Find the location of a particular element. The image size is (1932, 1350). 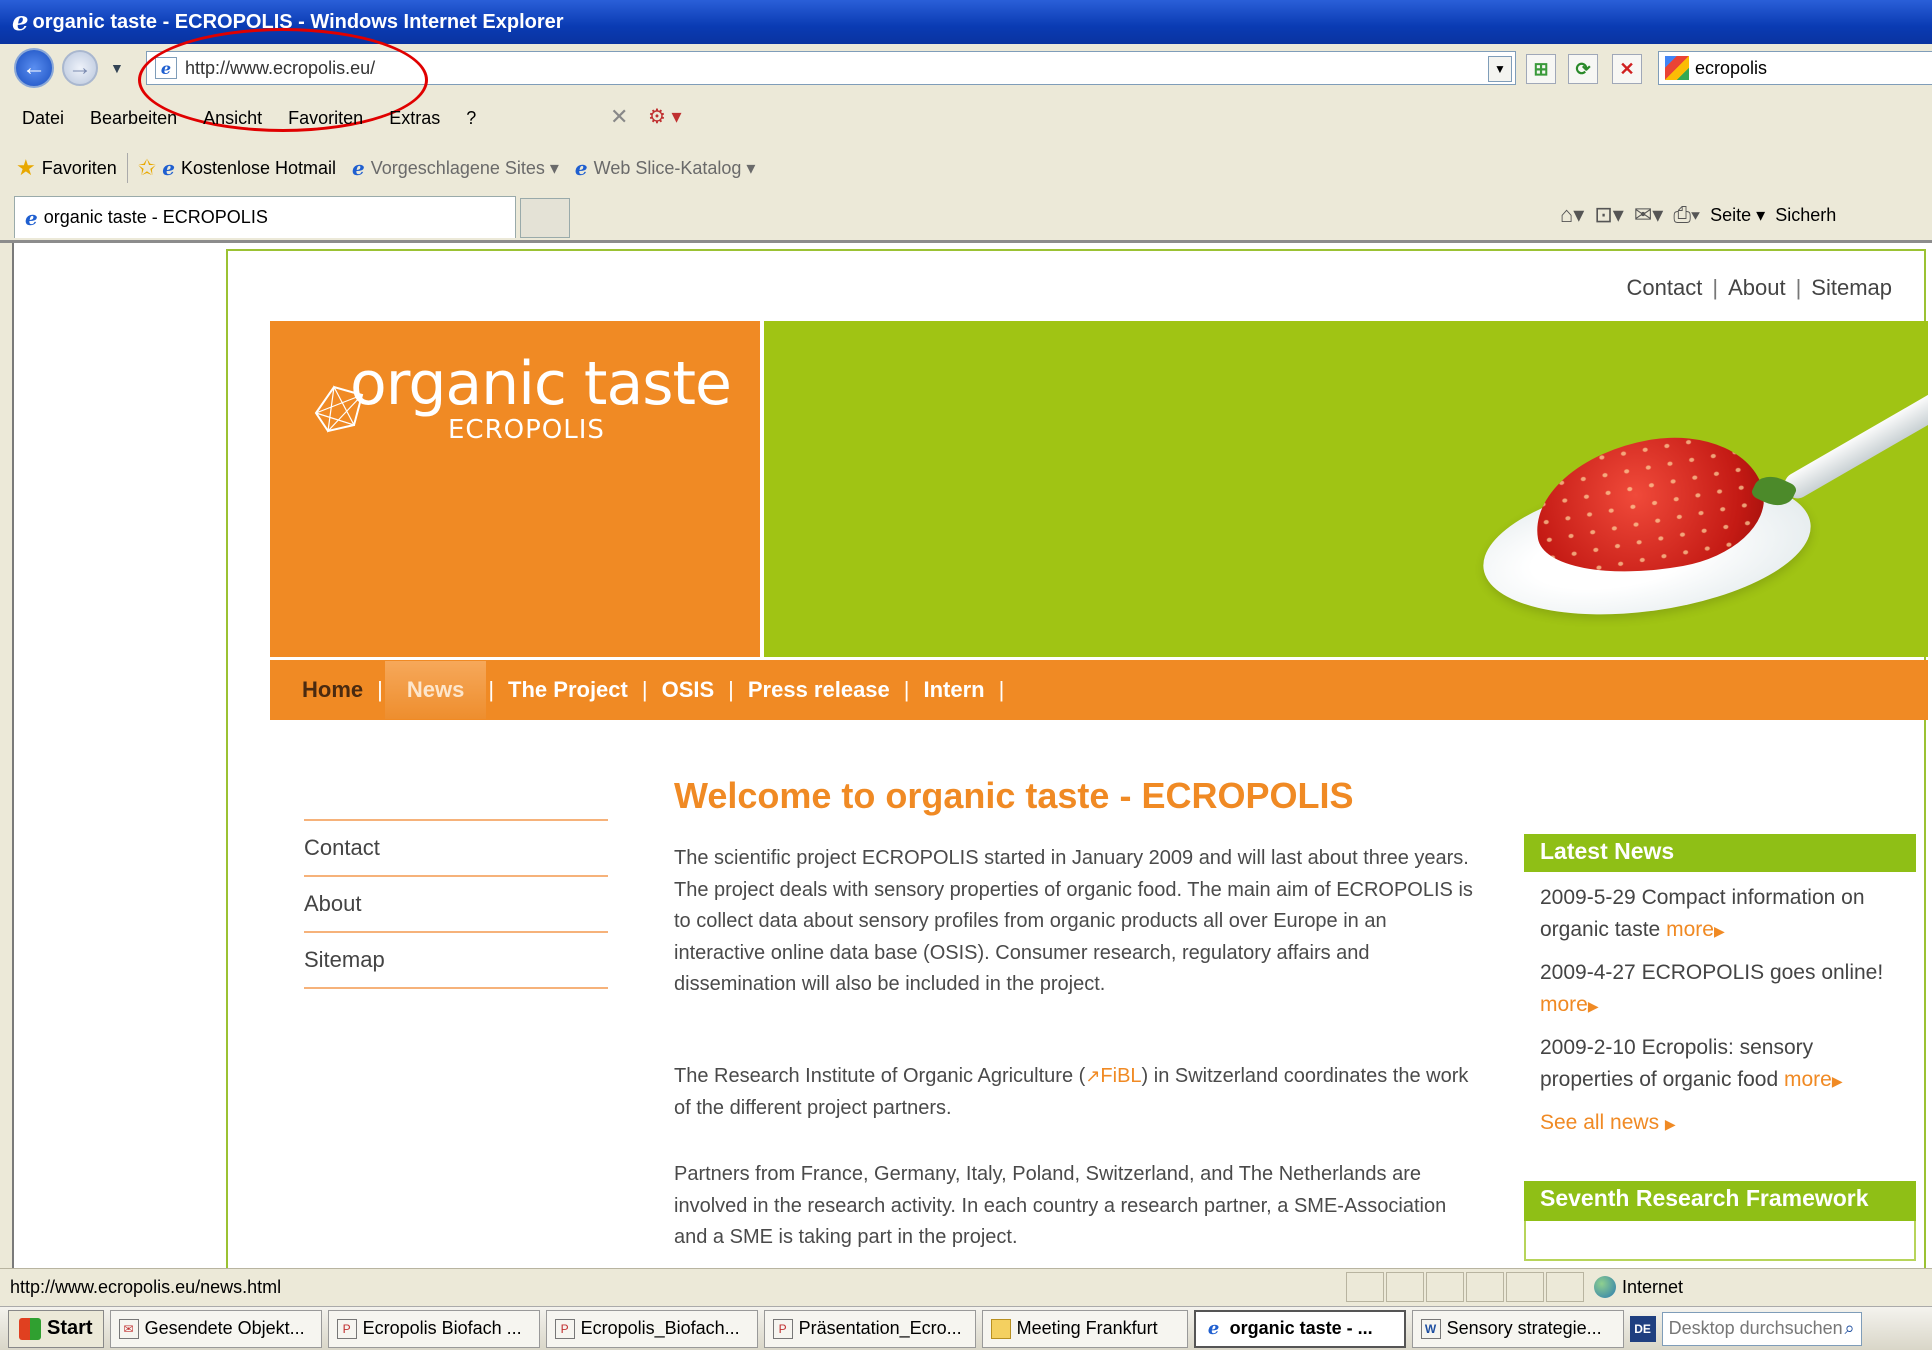

favorites-star-icon: ★ is located at coordinates (26, 167).